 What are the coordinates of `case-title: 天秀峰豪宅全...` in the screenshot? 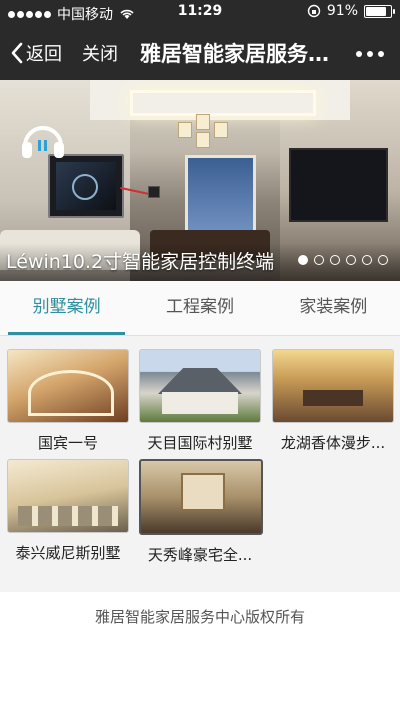 It's located at (200, 555).